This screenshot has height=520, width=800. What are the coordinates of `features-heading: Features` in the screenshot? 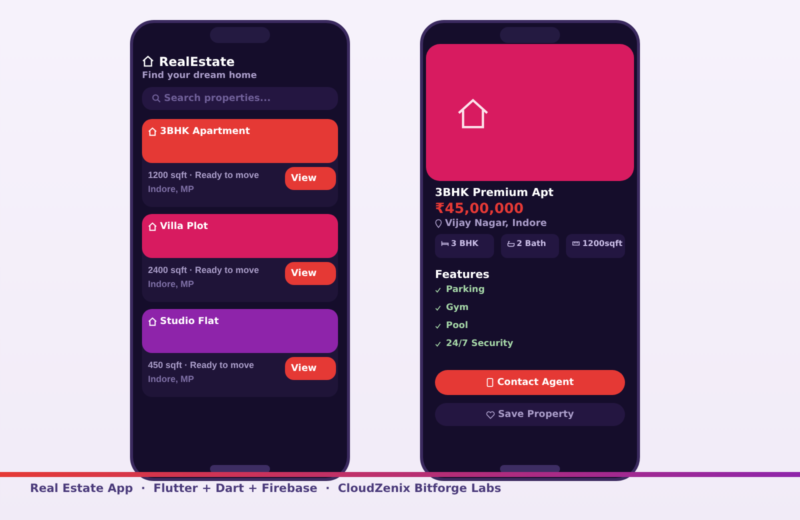 It's located at (462, 274).